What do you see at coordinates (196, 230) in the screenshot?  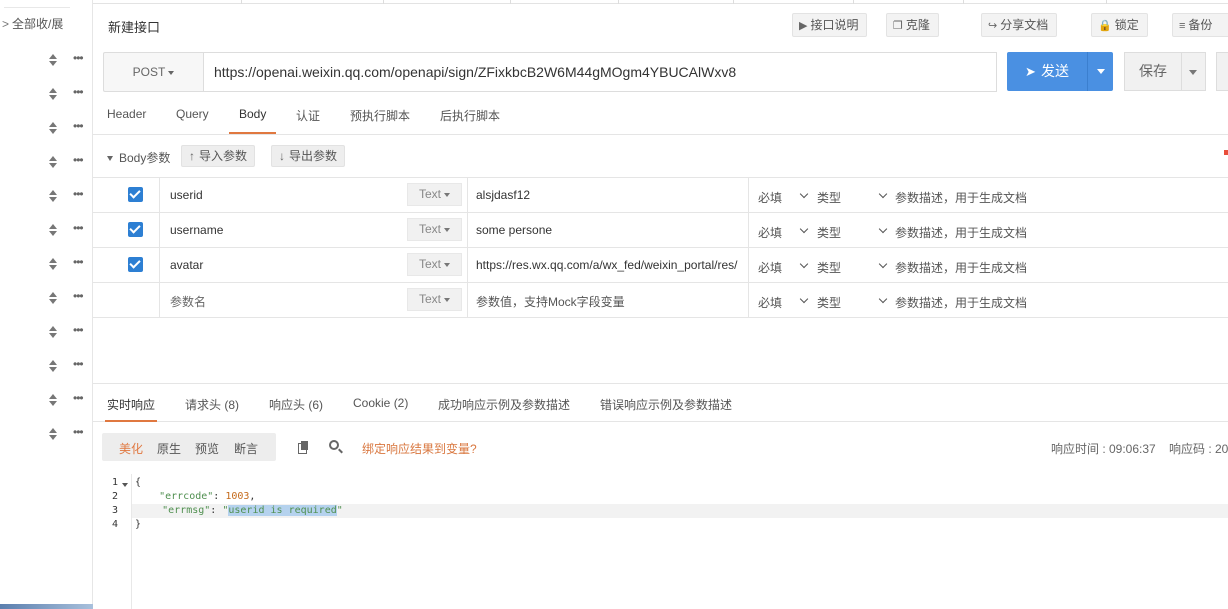 I see `param-name: username` at bounding box center [196, 230].